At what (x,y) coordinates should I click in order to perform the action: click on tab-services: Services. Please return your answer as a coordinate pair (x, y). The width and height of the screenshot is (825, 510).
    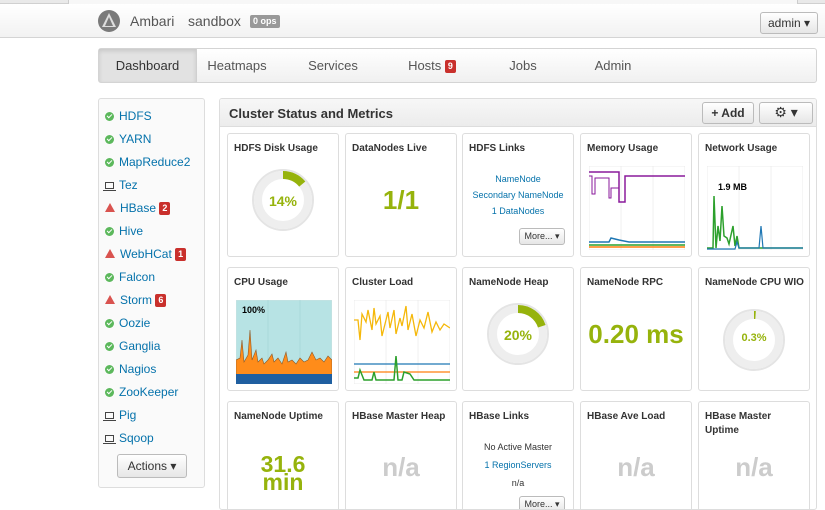
    Looking at the image, I should click on (333, 65).